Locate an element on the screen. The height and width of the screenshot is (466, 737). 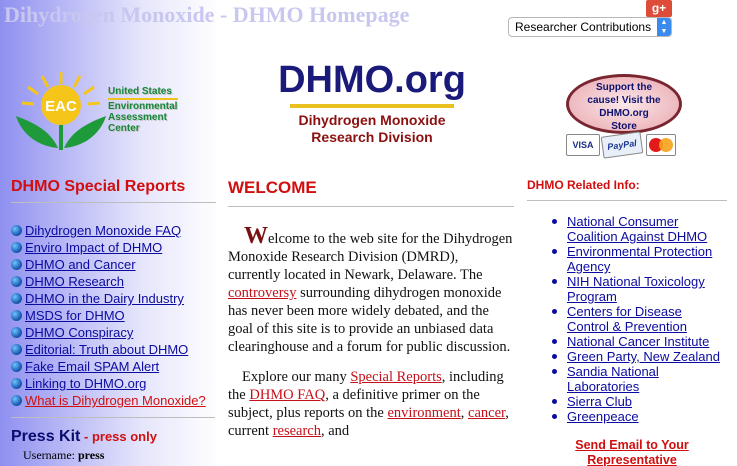
list-item: DHMO Conspiracy is located at coordinates (113, 332).